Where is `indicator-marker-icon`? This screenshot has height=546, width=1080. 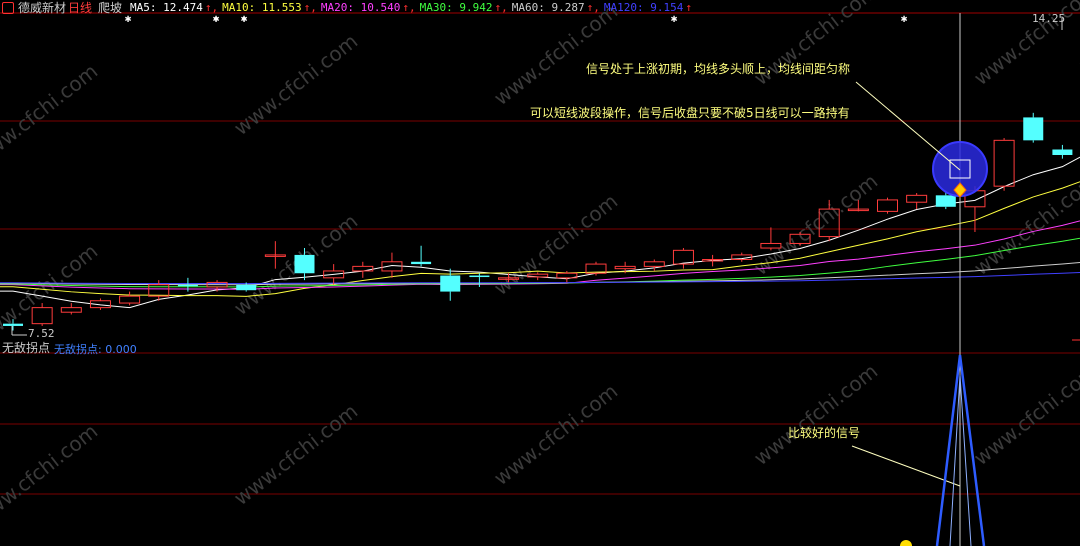
indicator-marker-icon is located at coordinates (906, 543).